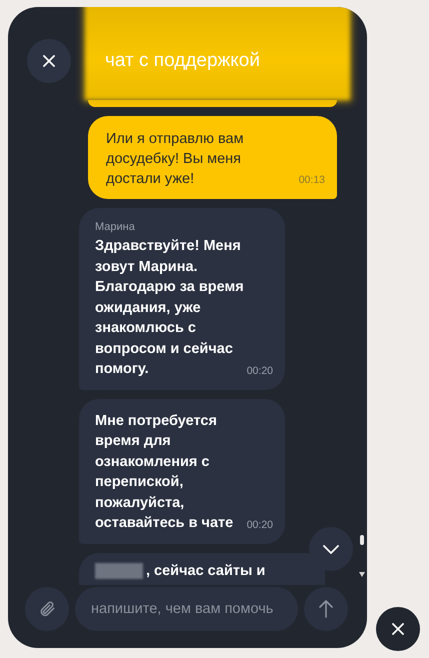 The height and width of the screenshot is (658, 429). I want to click on attach-button, so click(47, 608).